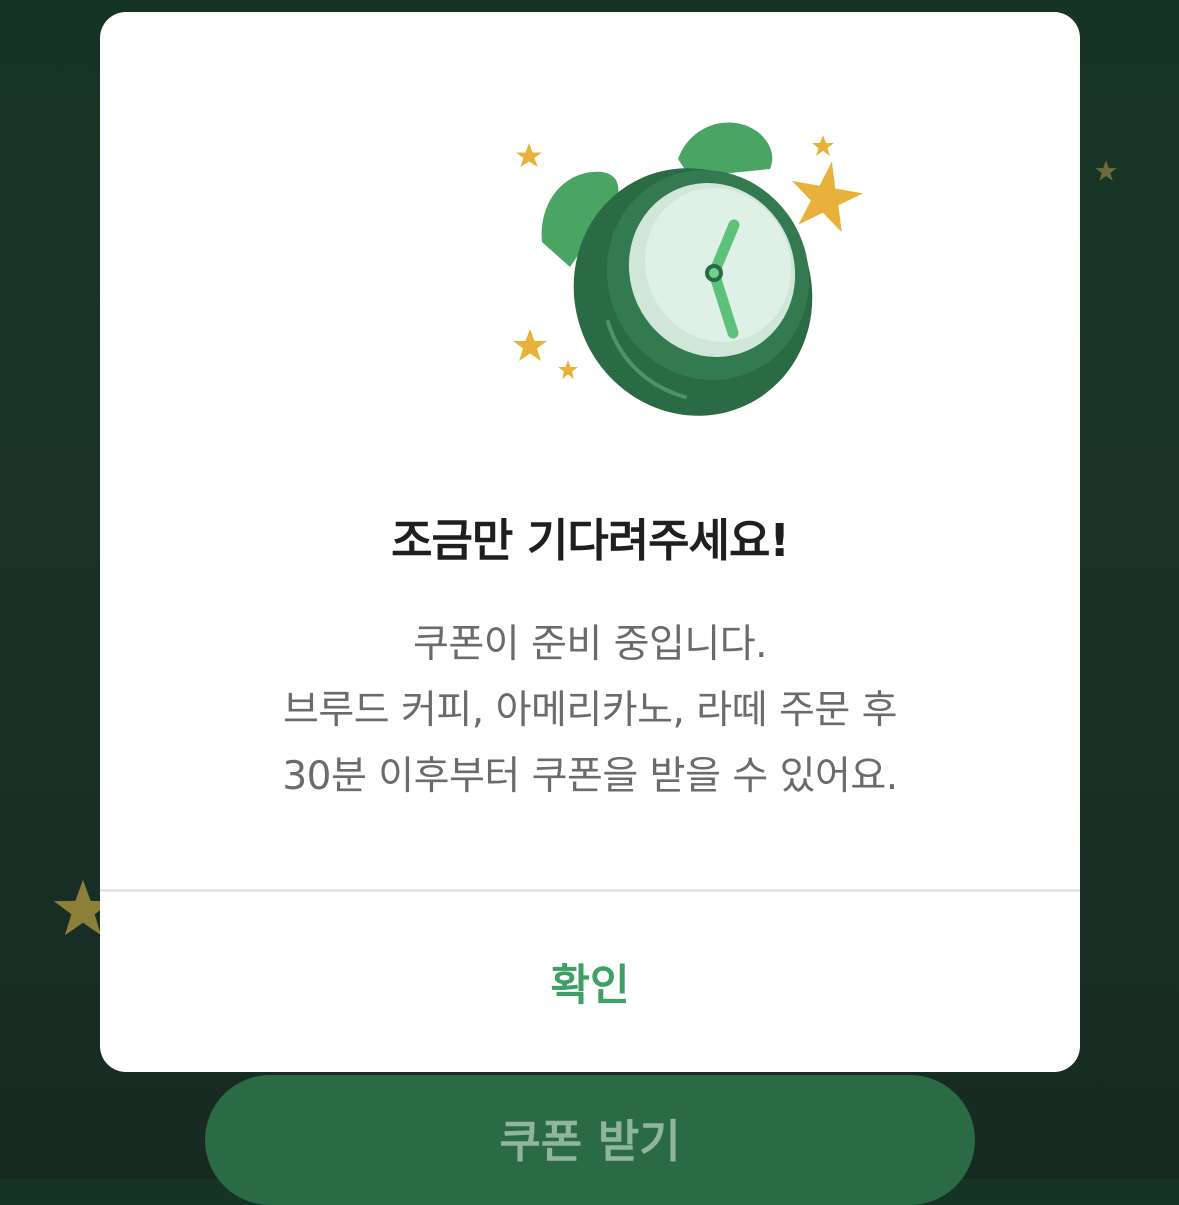  I want to click on message-line: 30분 이후부터 쿠폰을 받을 수 있어요., so click(590, 776).